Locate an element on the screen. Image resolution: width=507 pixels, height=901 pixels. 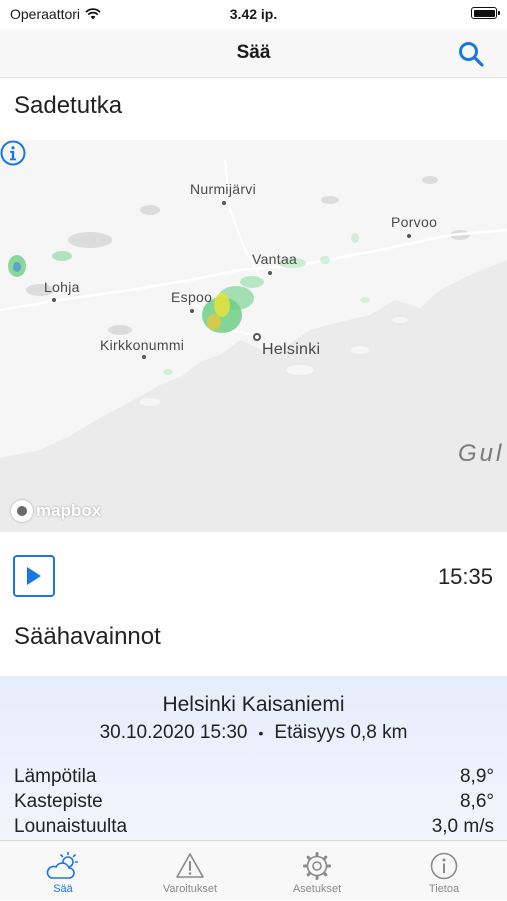
info-icon is located at coordinates (444, 866).